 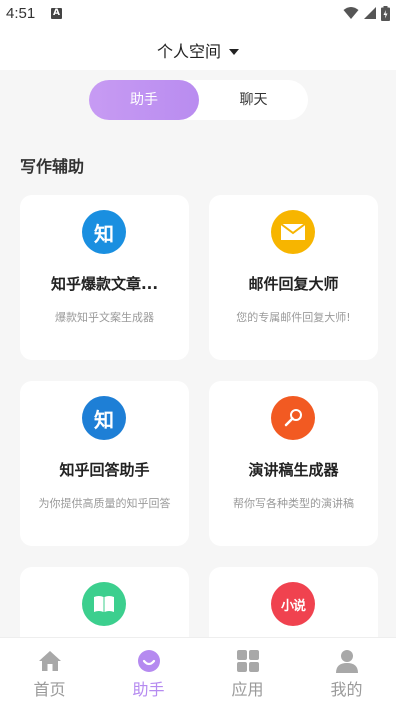 What do you see at coordinates (247, 689) in the screenshot?
I see `nav-label: 应用` at bounding box center [247, 689].